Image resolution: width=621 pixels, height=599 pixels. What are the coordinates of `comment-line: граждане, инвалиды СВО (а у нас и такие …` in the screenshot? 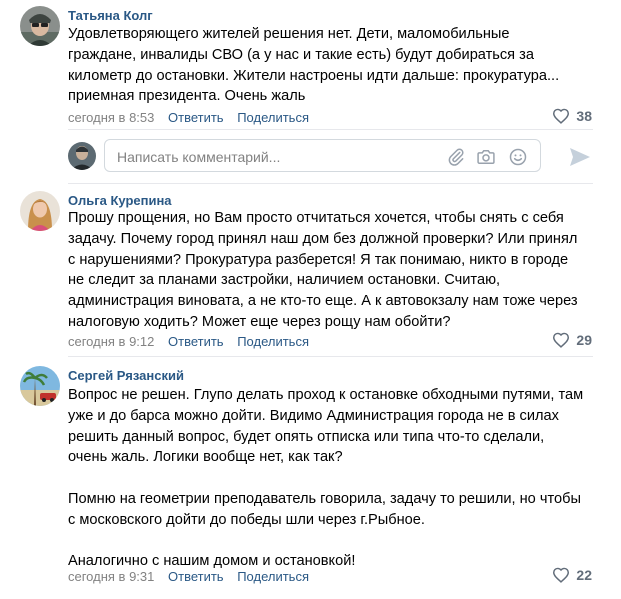 It's located at (301, 54).